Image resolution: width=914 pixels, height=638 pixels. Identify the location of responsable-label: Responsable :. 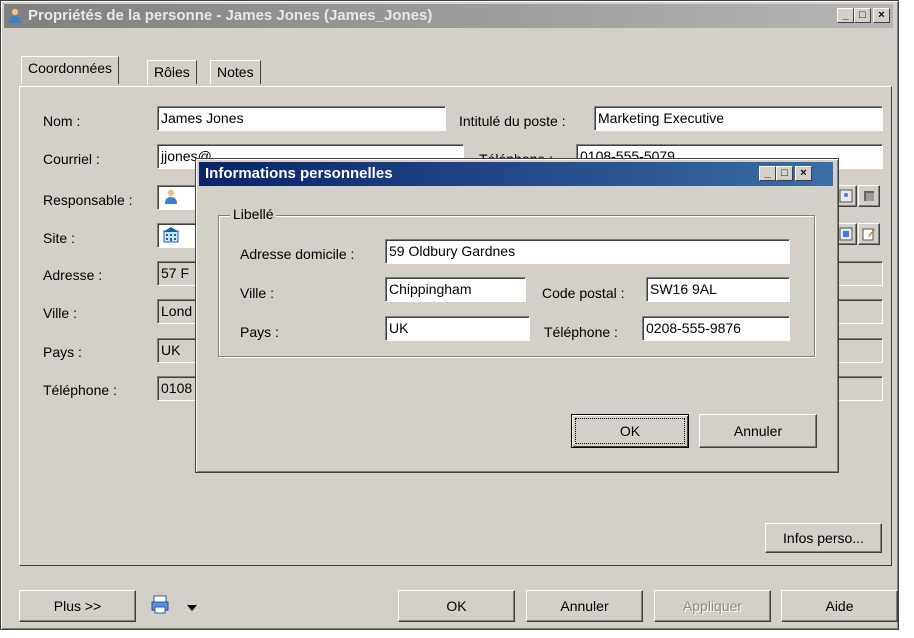
(88, 200).